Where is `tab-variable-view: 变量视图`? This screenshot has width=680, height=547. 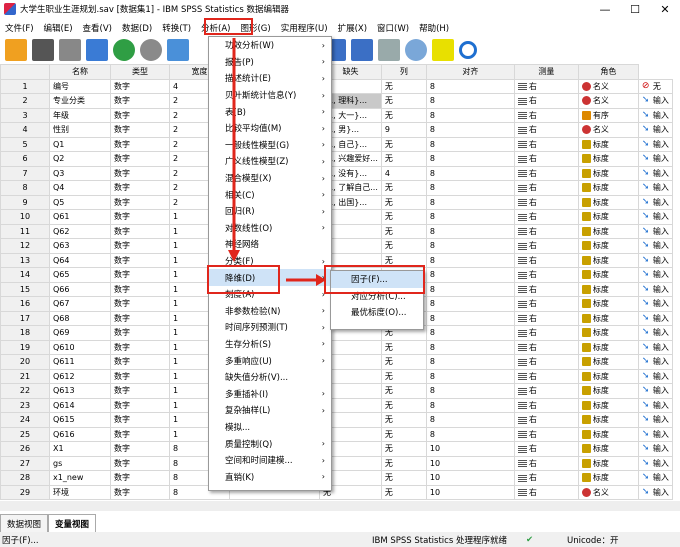
tab-variable-view: 变量视图 is located at coordinates (72, 523).